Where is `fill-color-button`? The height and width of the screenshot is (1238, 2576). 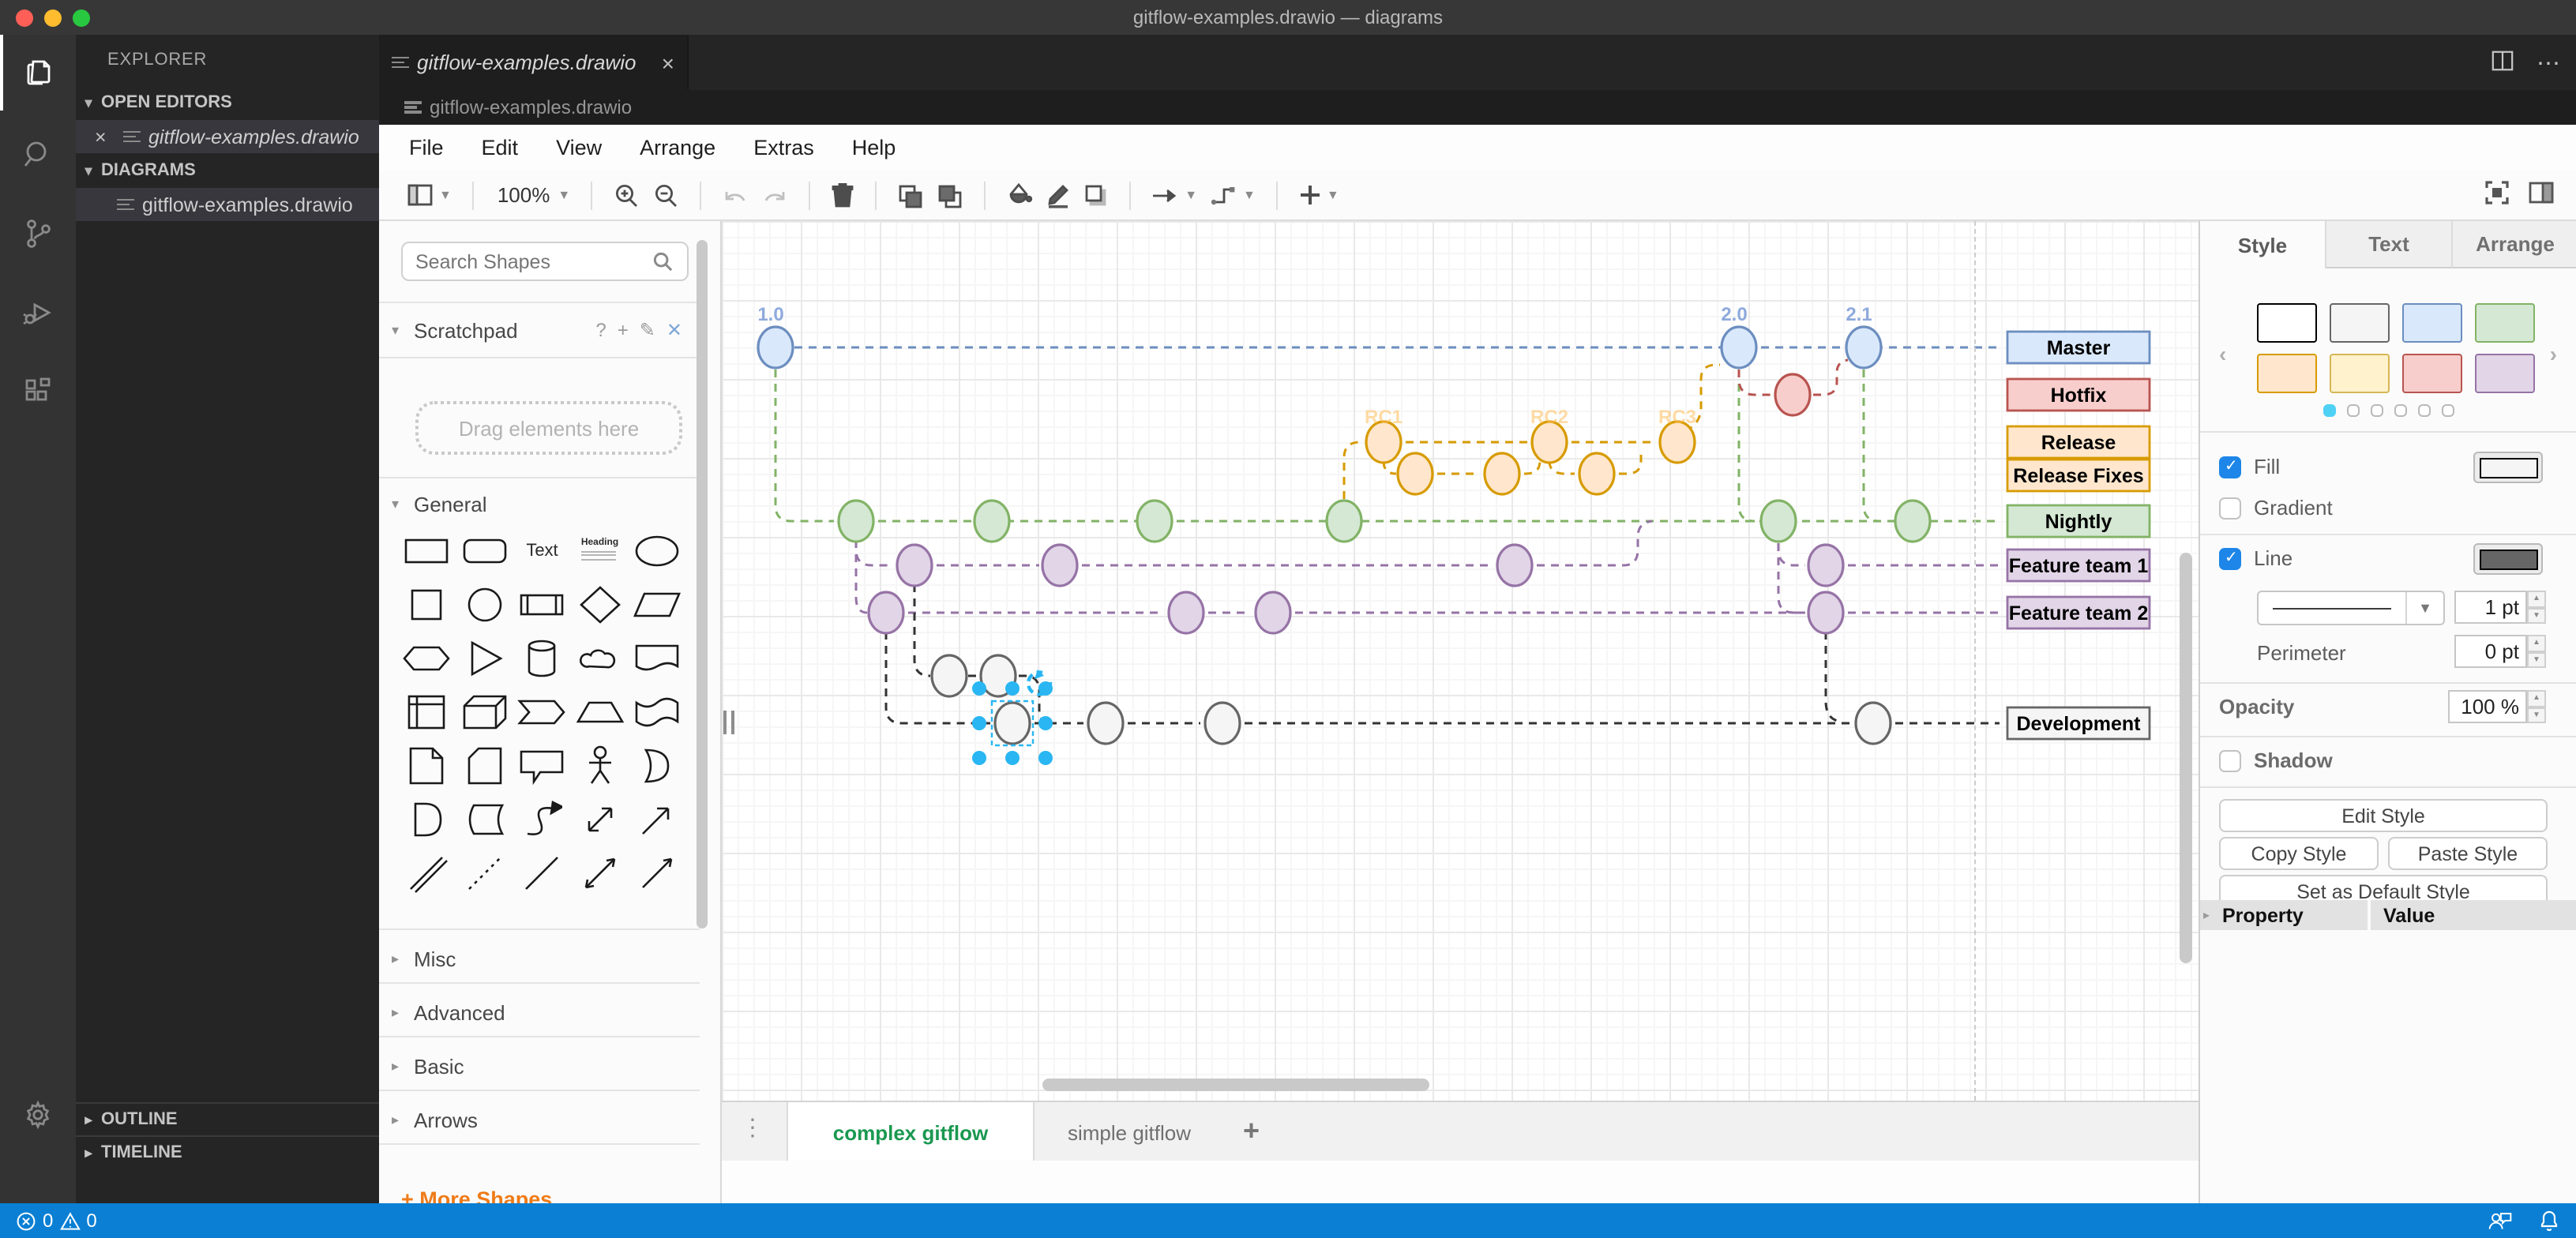
fill-color-button is located at coordinates (1019, 195).